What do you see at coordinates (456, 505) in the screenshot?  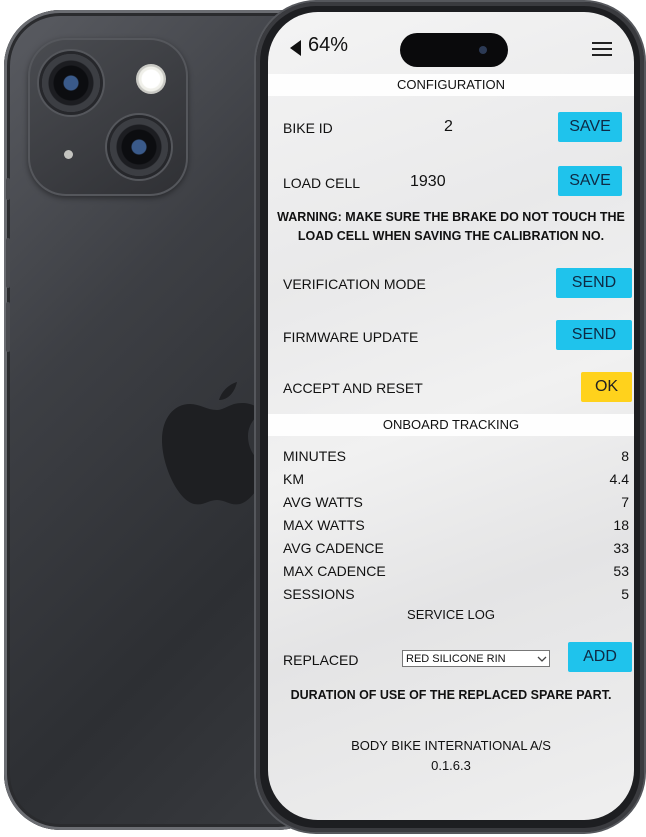 I see `tracking-row-avg-watts: AVG WATTS 7` at bounding box center [456, 505].